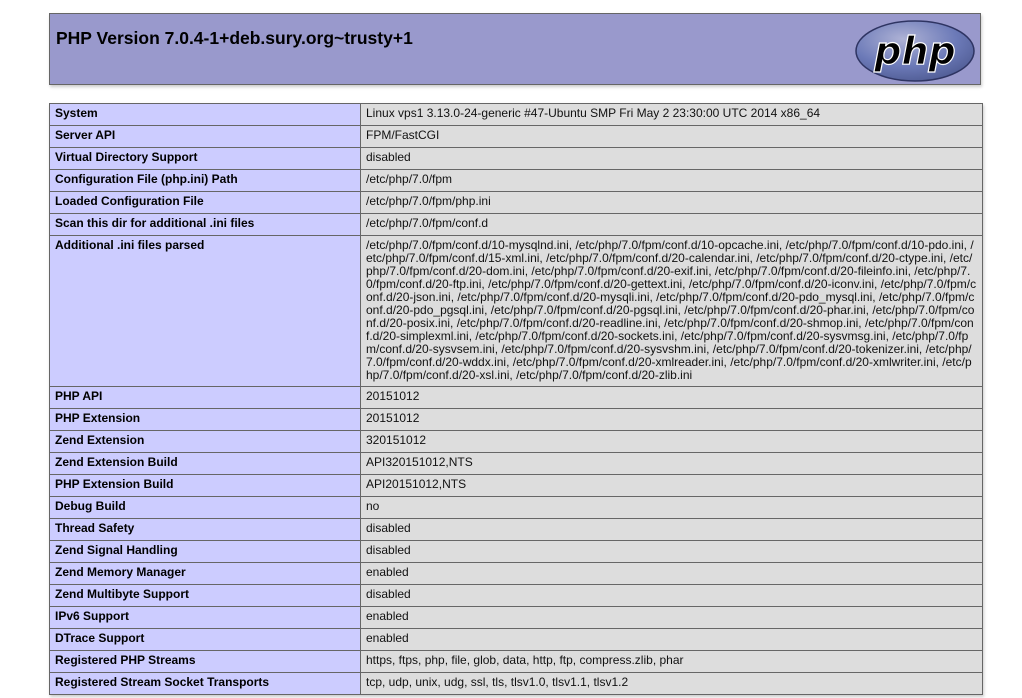  I want to click on row-label: PHP API, so click(205, 397).